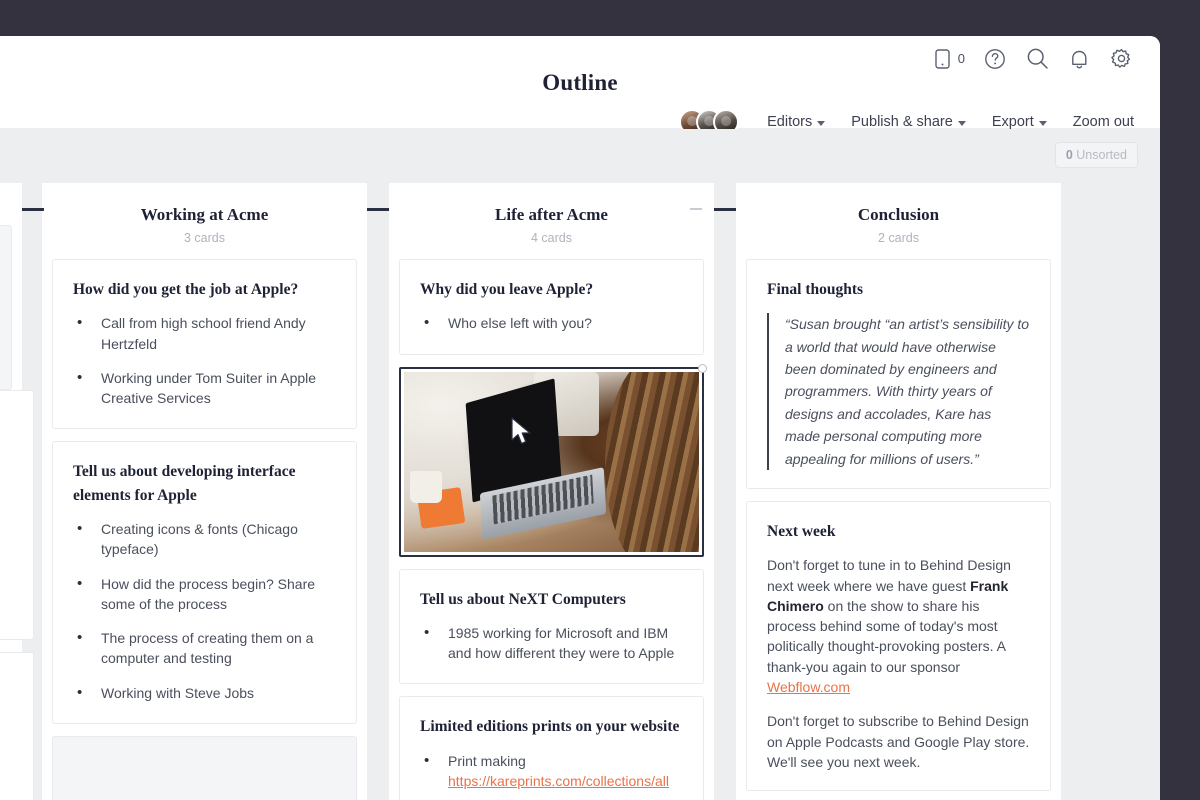 The width and height of the screenshot is (1200, 800). I want to click on notifications-button, so click(1079, 59).